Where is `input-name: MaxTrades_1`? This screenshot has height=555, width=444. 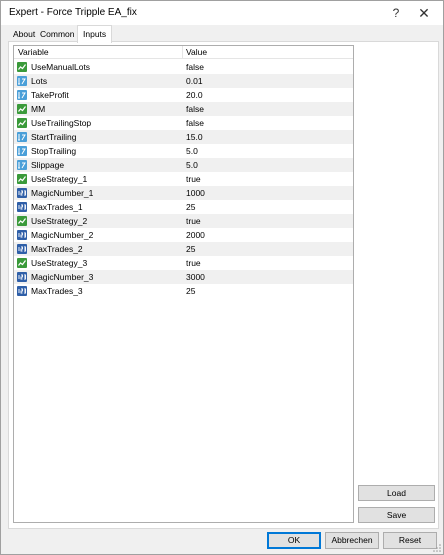
input-name: MaxTrades_1 is located at coordinates (57, 207).